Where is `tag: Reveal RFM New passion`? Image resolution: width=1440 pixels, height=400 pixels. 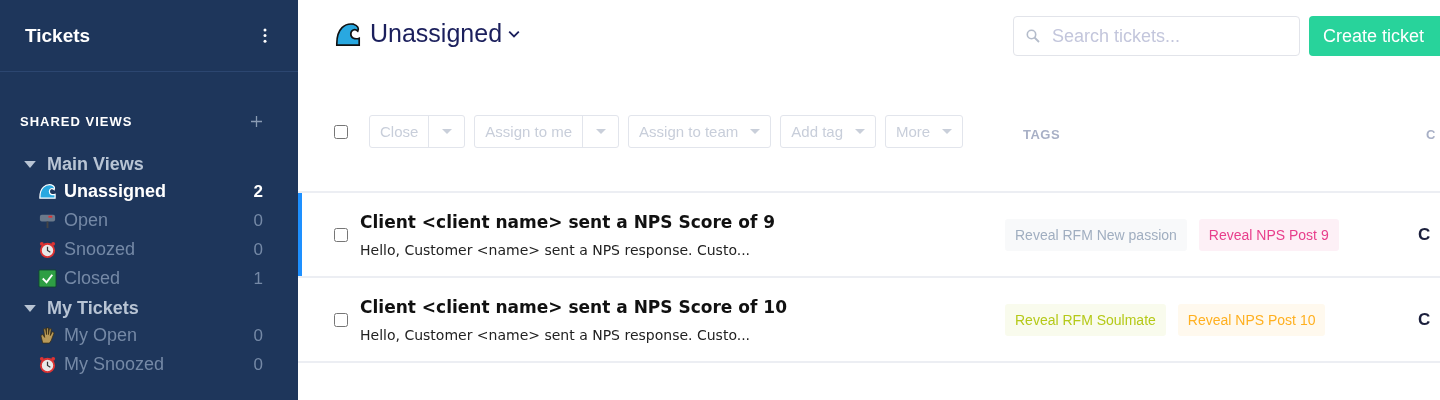
tag: Reveal RFM New passion is located at coordinates (1096, 234).